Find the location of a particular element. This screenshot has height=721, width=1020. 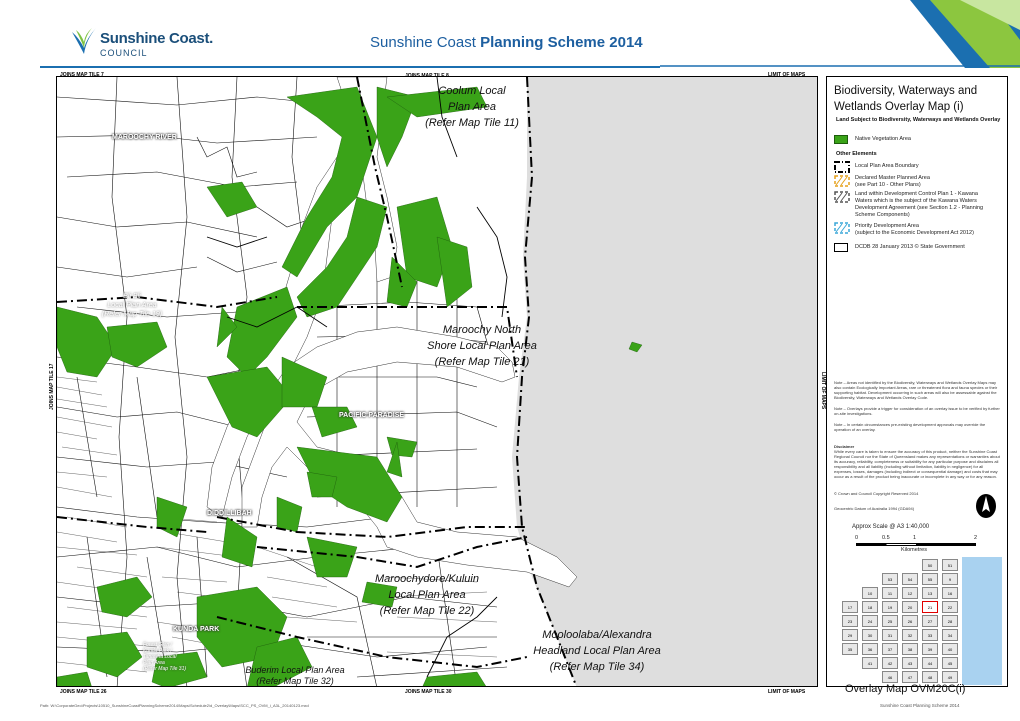

tile-key-cell: 11 is located at coordinates (890, 593).